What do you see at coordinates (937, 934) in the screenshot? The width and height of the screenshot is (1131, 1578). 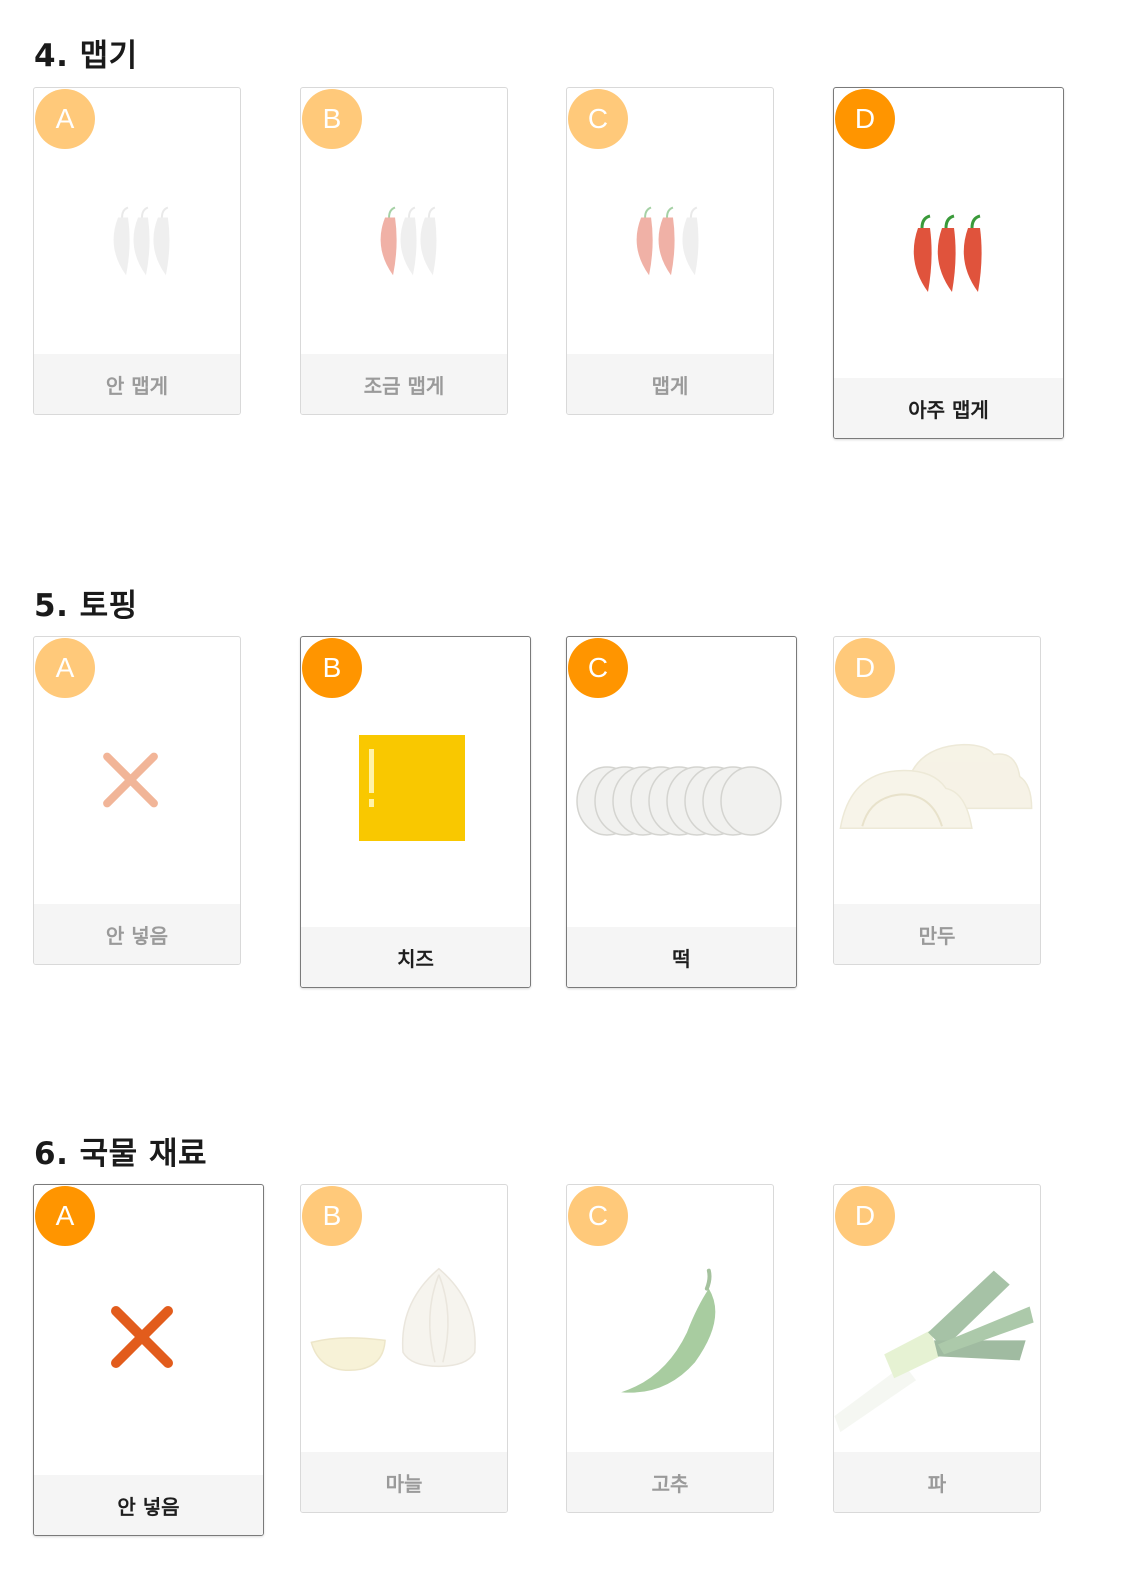 I see `option-label: 만두` at bounding box center [937, 934].